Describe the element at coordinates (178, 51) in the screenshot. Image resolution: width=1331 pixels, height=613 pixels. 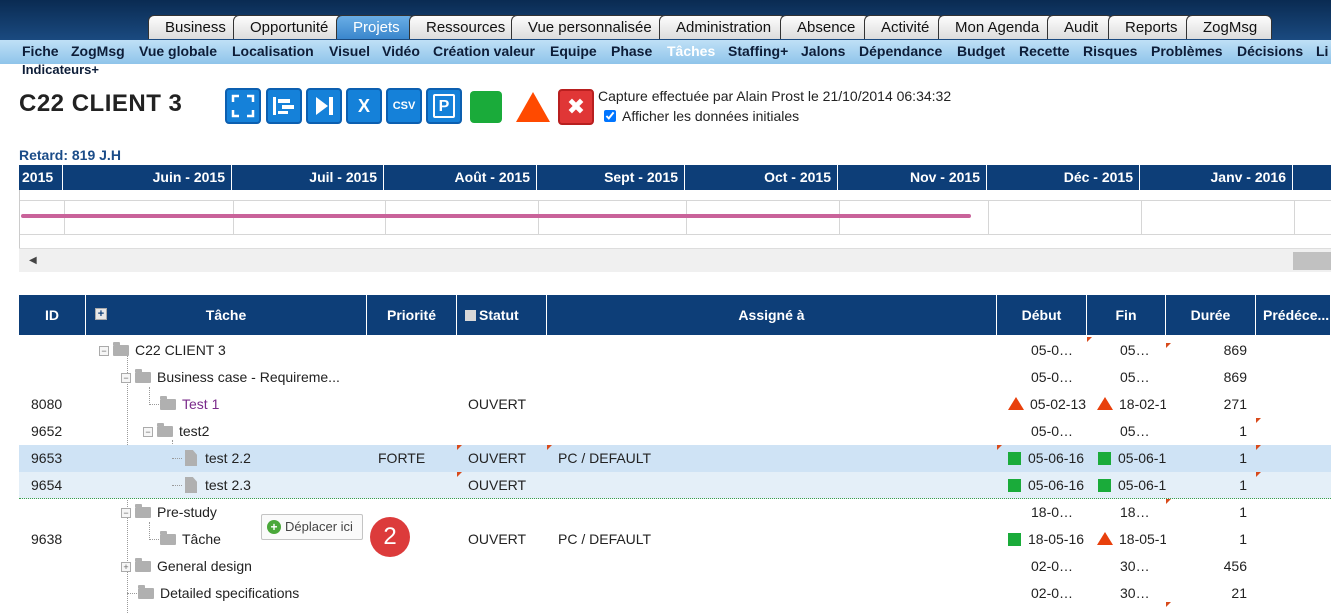
I see `subnav-vue-globale: Vue globale` at that location.